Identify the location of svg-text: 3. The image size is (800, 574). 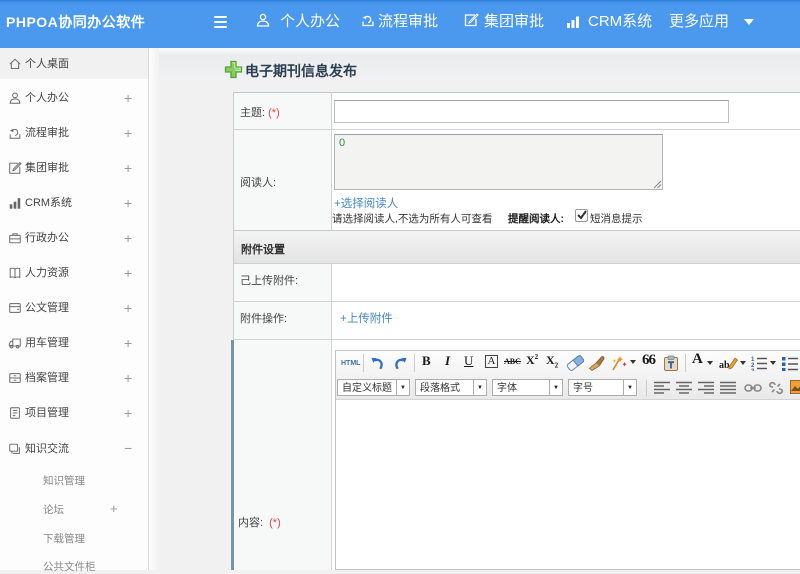
(753, 370).